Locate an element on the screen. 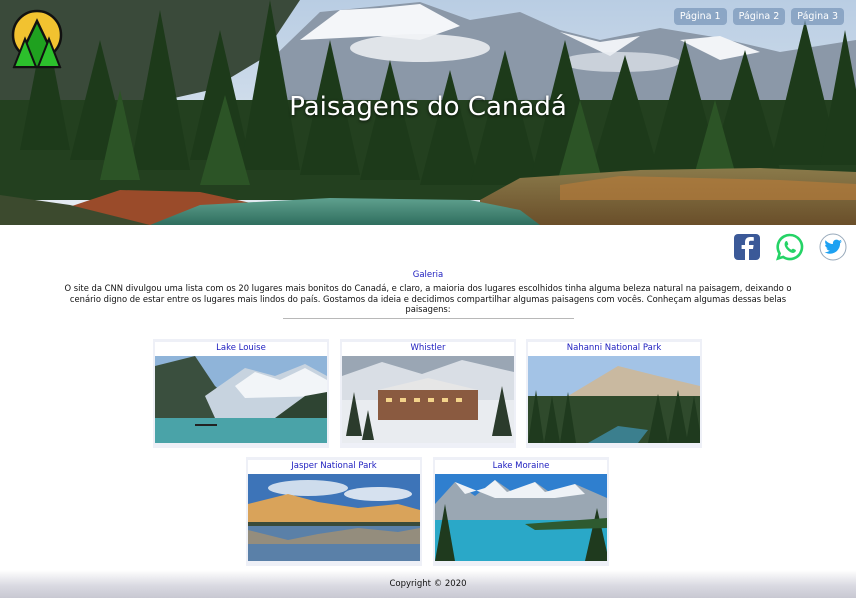  nav-page-2-button: Página 2 is located at coordinates (759, 16).